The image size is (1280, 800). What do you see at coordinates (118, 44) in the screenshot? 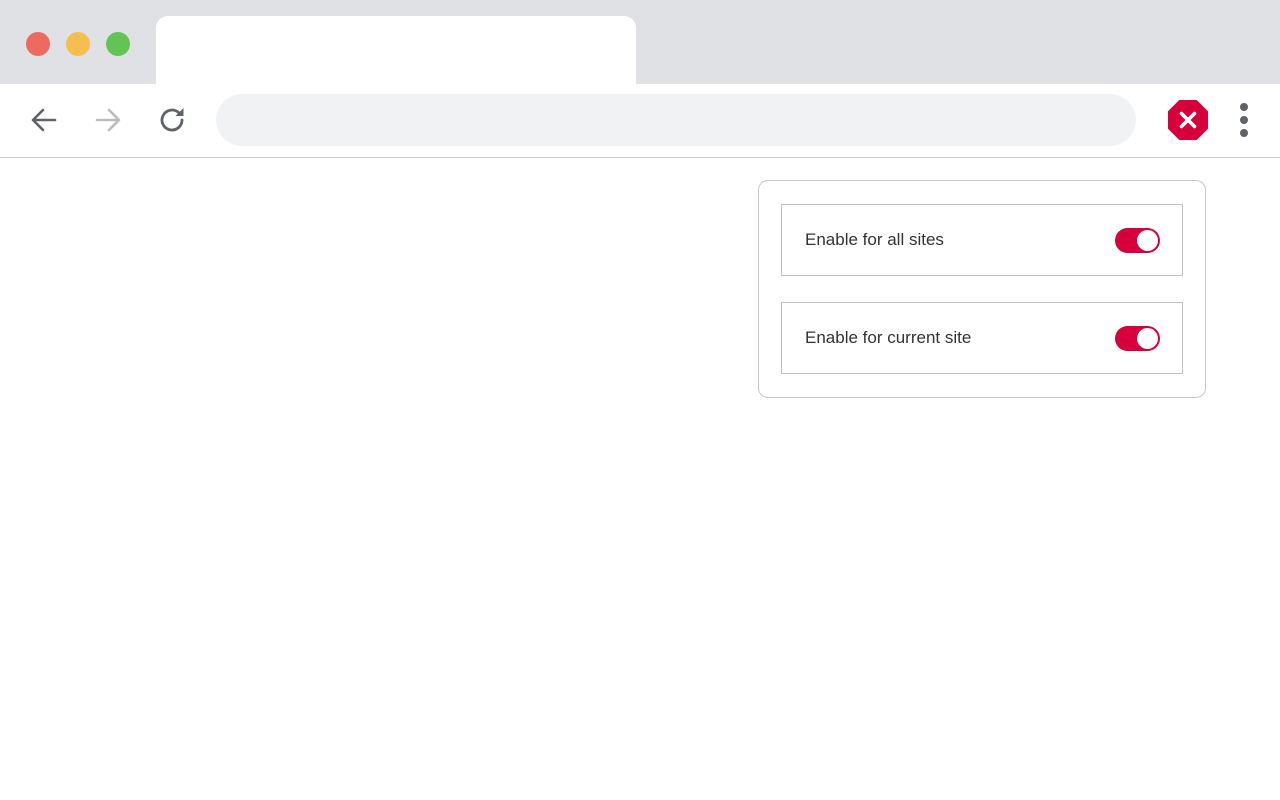
I see `window-maximize-button` at bounding box center [118, 44].